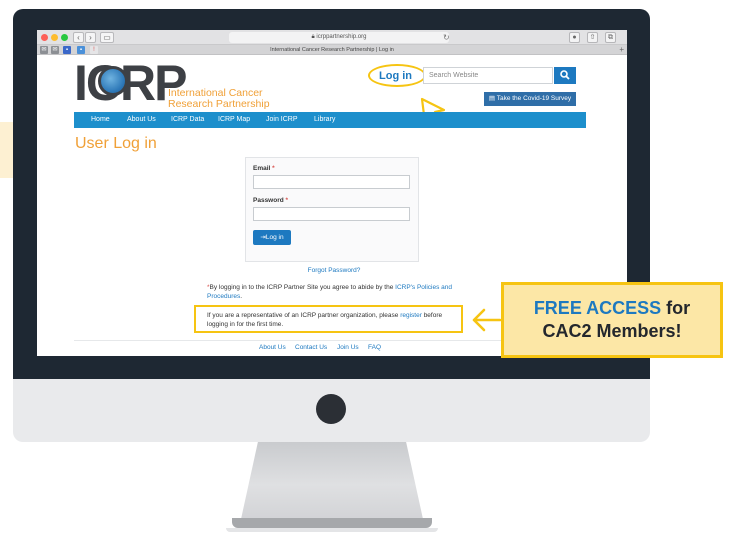  What do you see at coordinates (241, 296) in the screenshot?
I see `policy-end: .` at bounding box center [241, 296].